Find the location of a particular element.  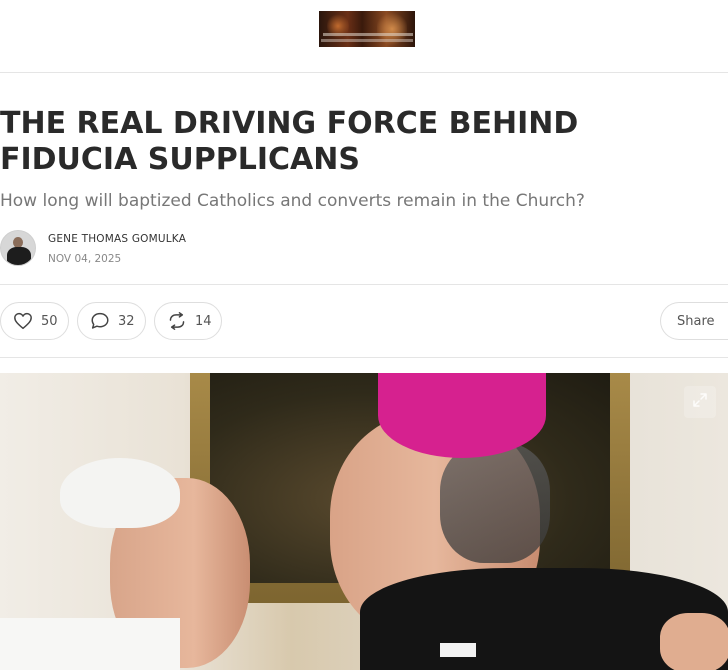

heart-icon is located at coordinates (23, 321).